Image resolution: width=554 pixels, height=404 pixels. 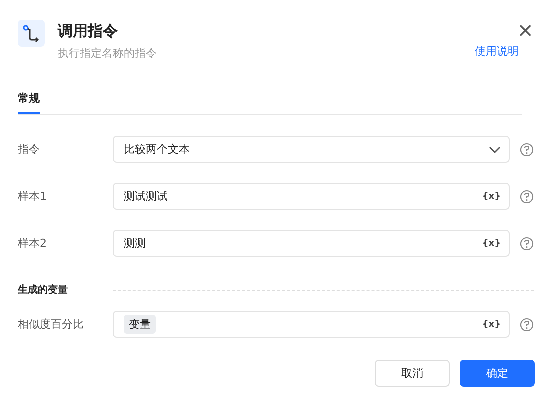 I want to click on dialog-subtitle: 执行指定名称的指令, so click(x=108, y=53).